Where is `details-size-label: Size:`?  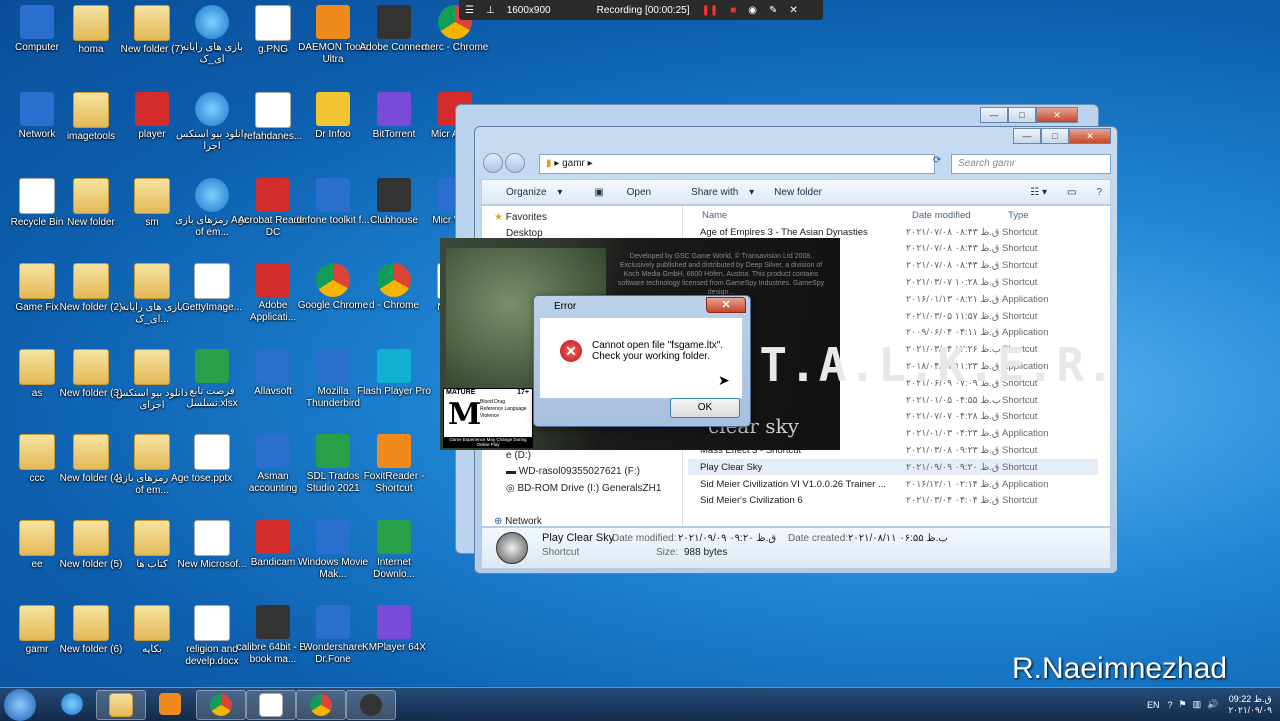 details-size-label: Size: is located at coordinates (667, 552).